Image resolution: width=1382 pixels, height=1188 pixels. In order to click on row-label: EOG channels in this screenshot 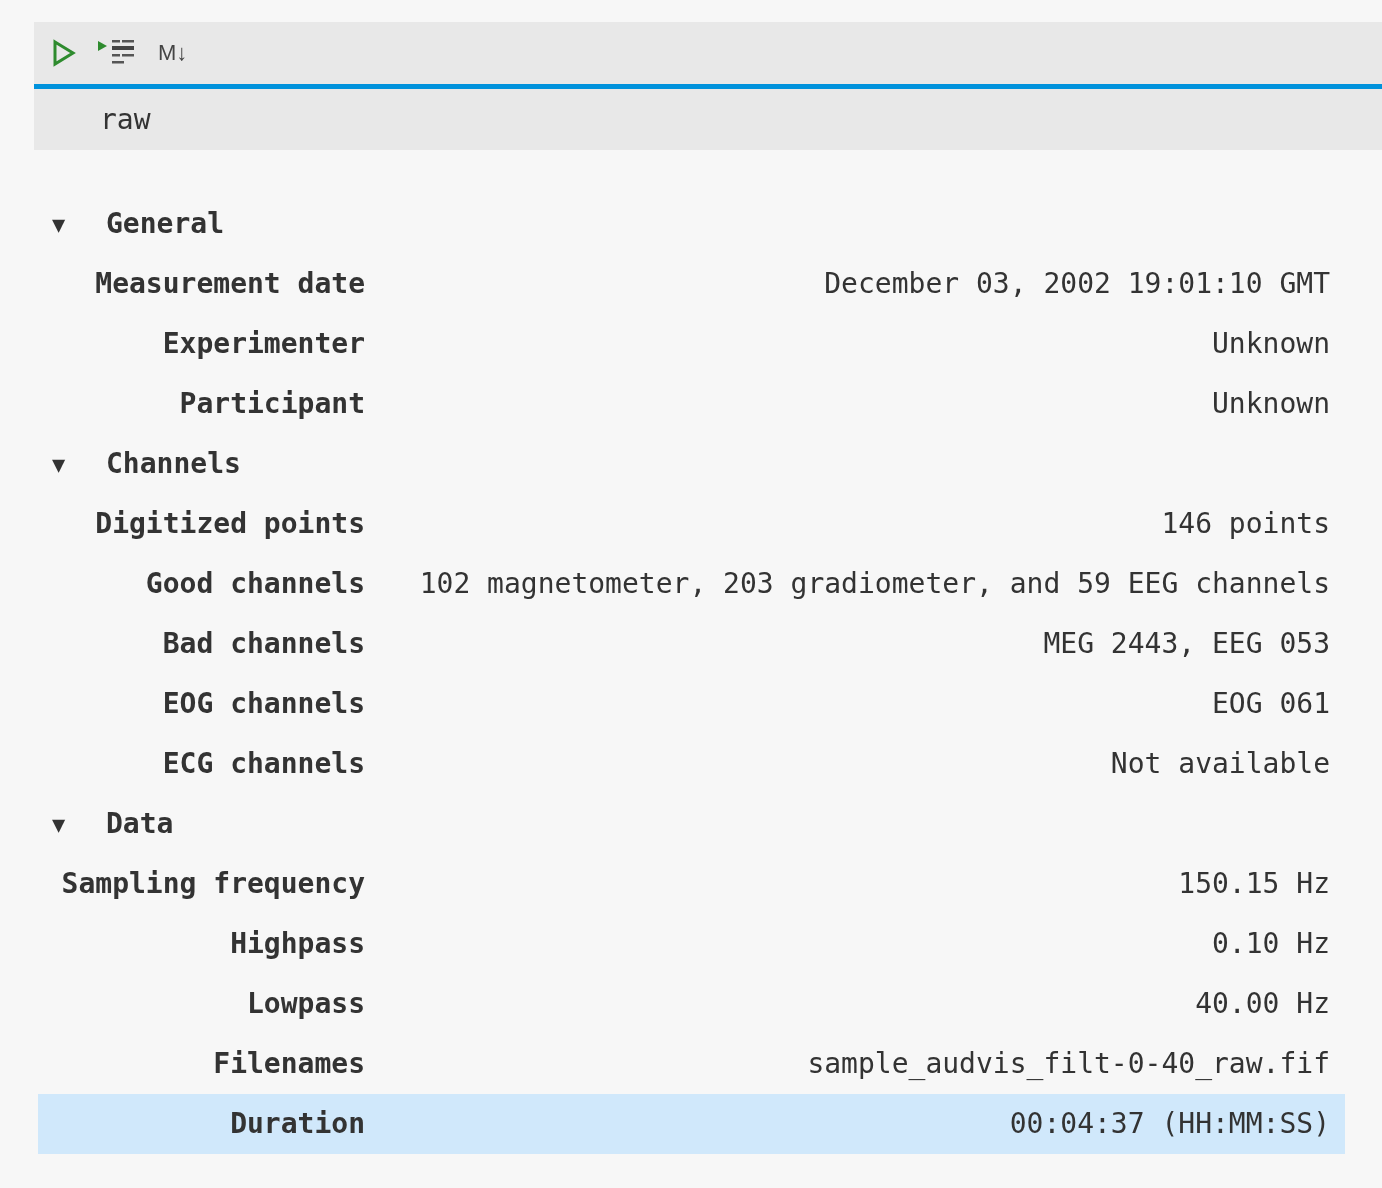, I will do `click(263, 704)`.